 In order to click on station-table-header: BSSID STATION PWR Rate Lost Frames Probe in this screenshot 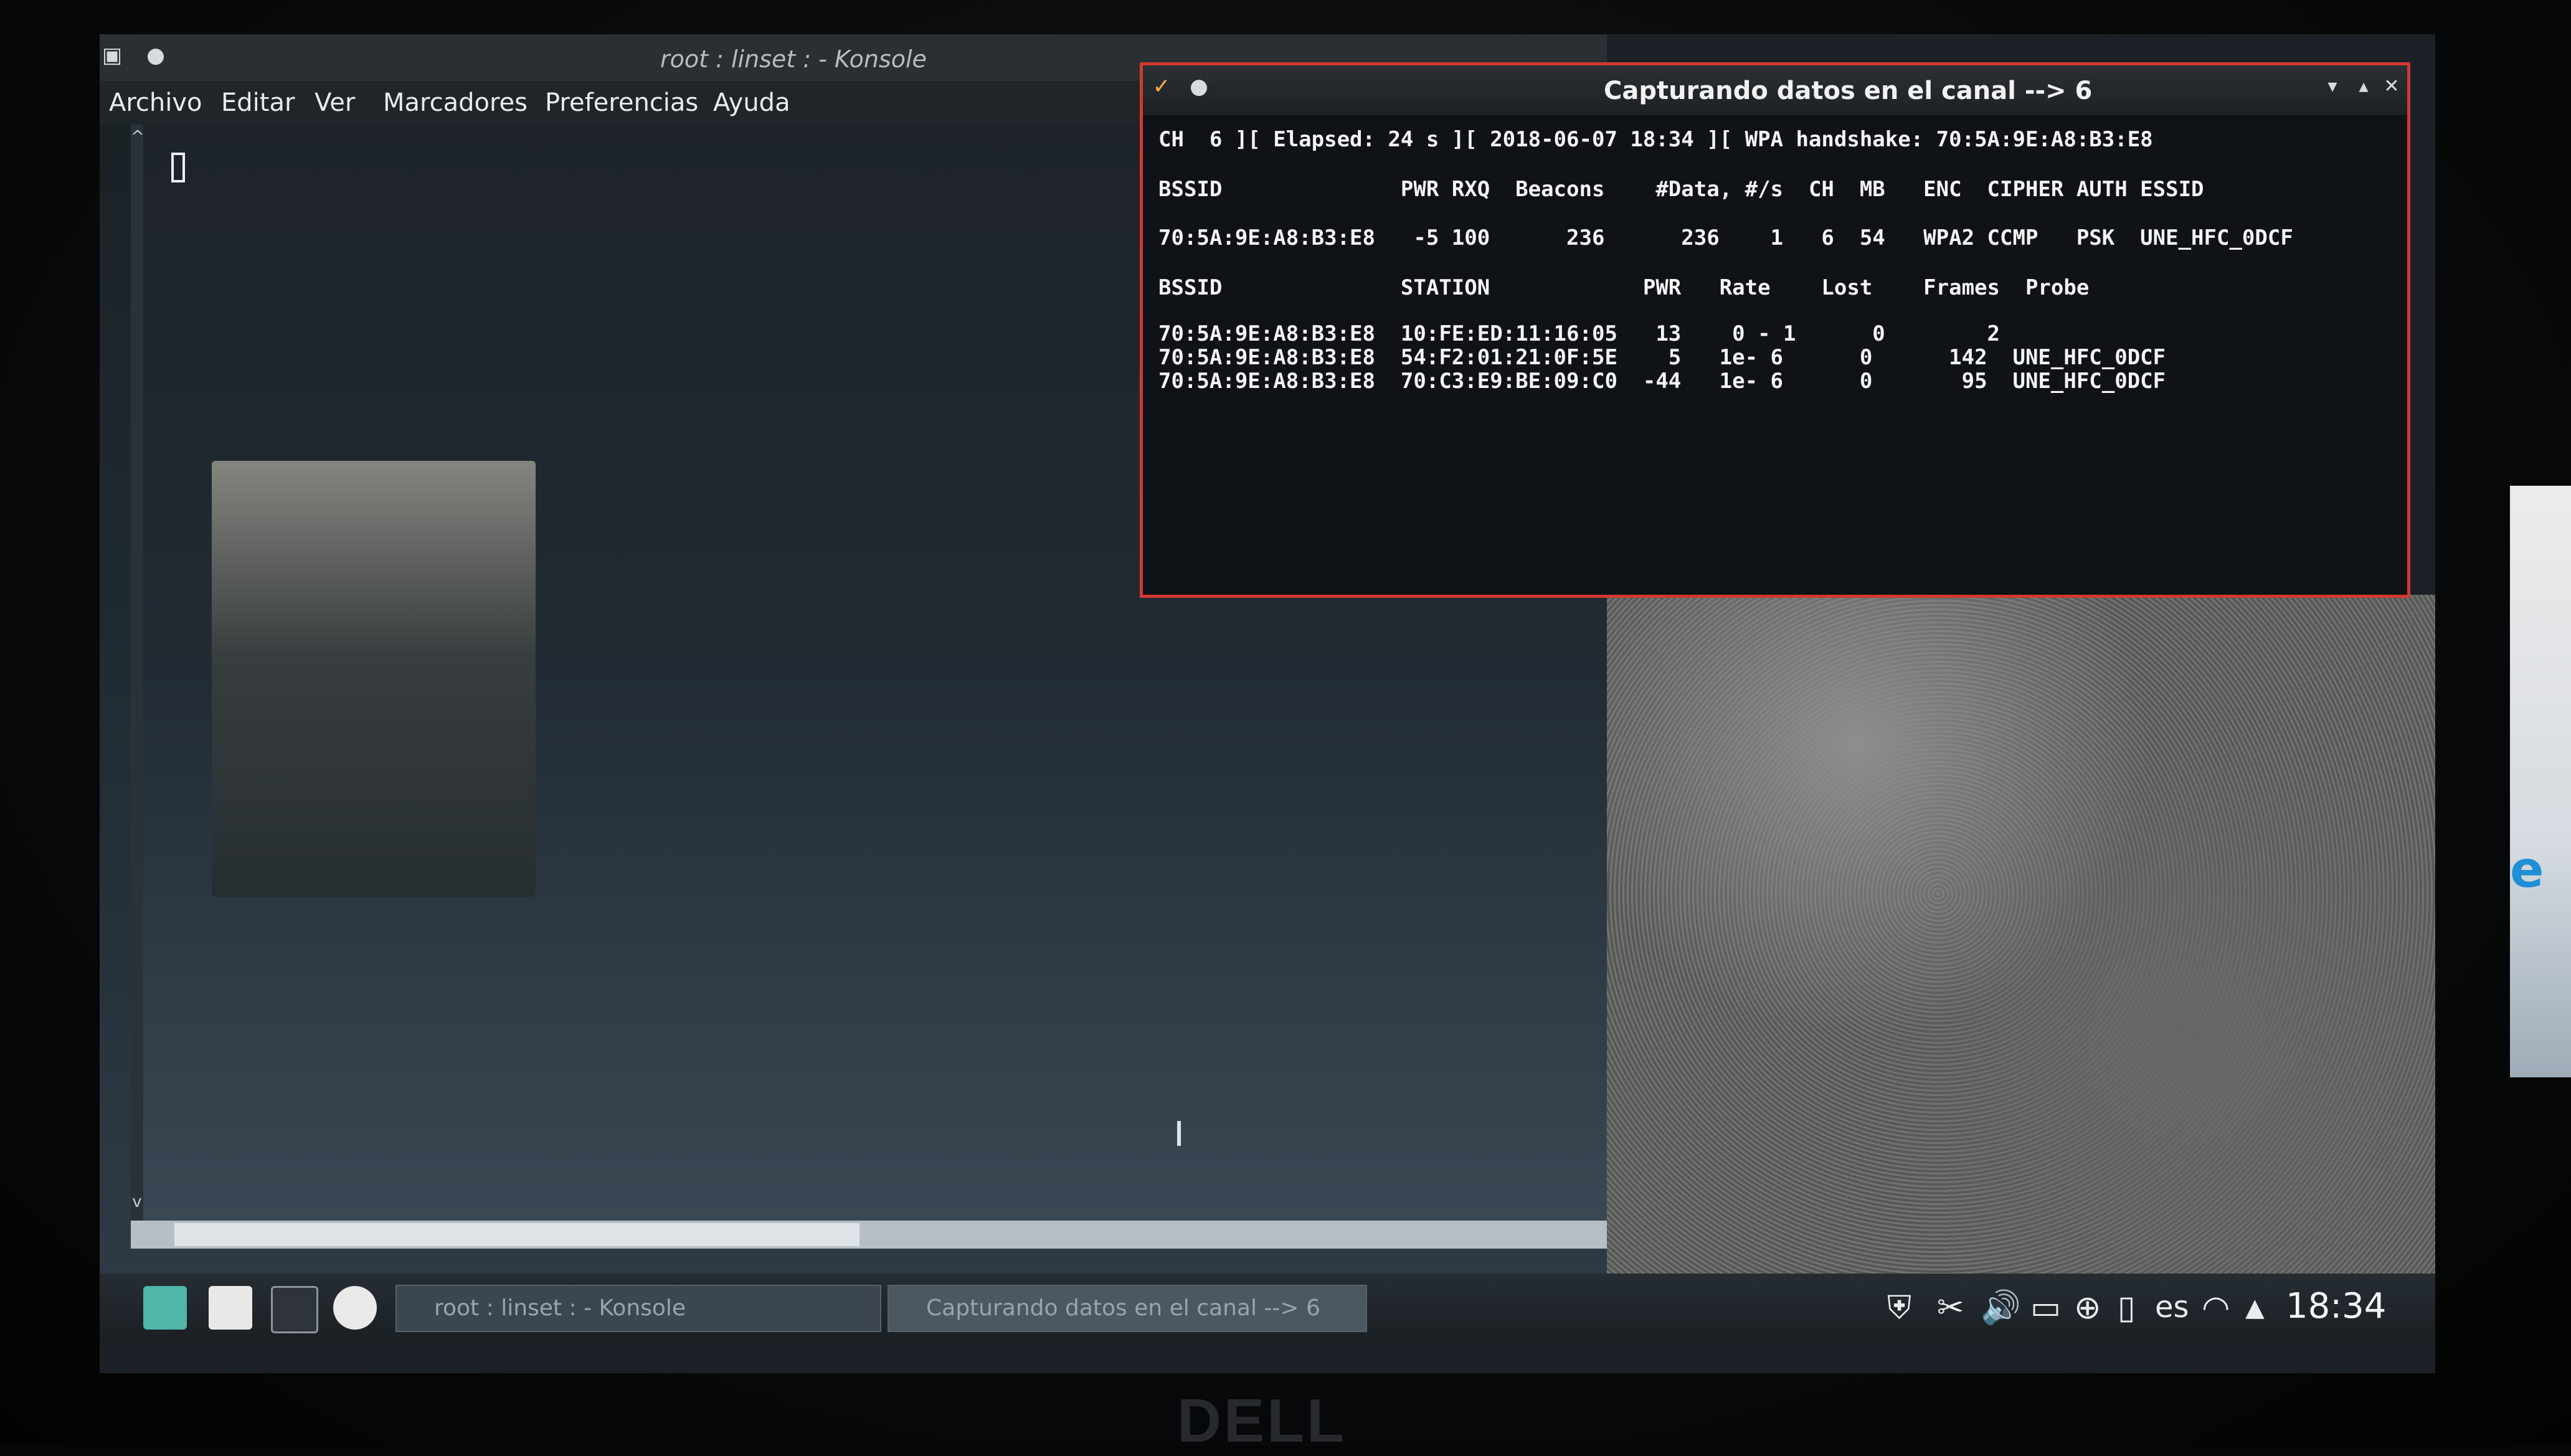, I will do `click(1624, 287)`.